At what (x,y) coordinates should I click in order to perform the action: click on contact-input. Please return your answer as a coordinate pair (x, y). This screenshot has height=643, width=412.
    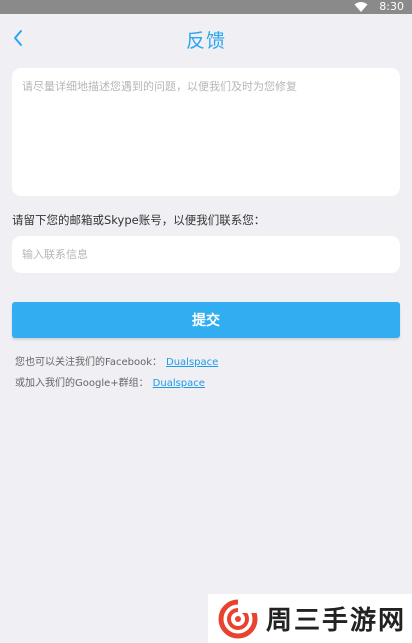
    Looking at the image, I should click on (206, 254).